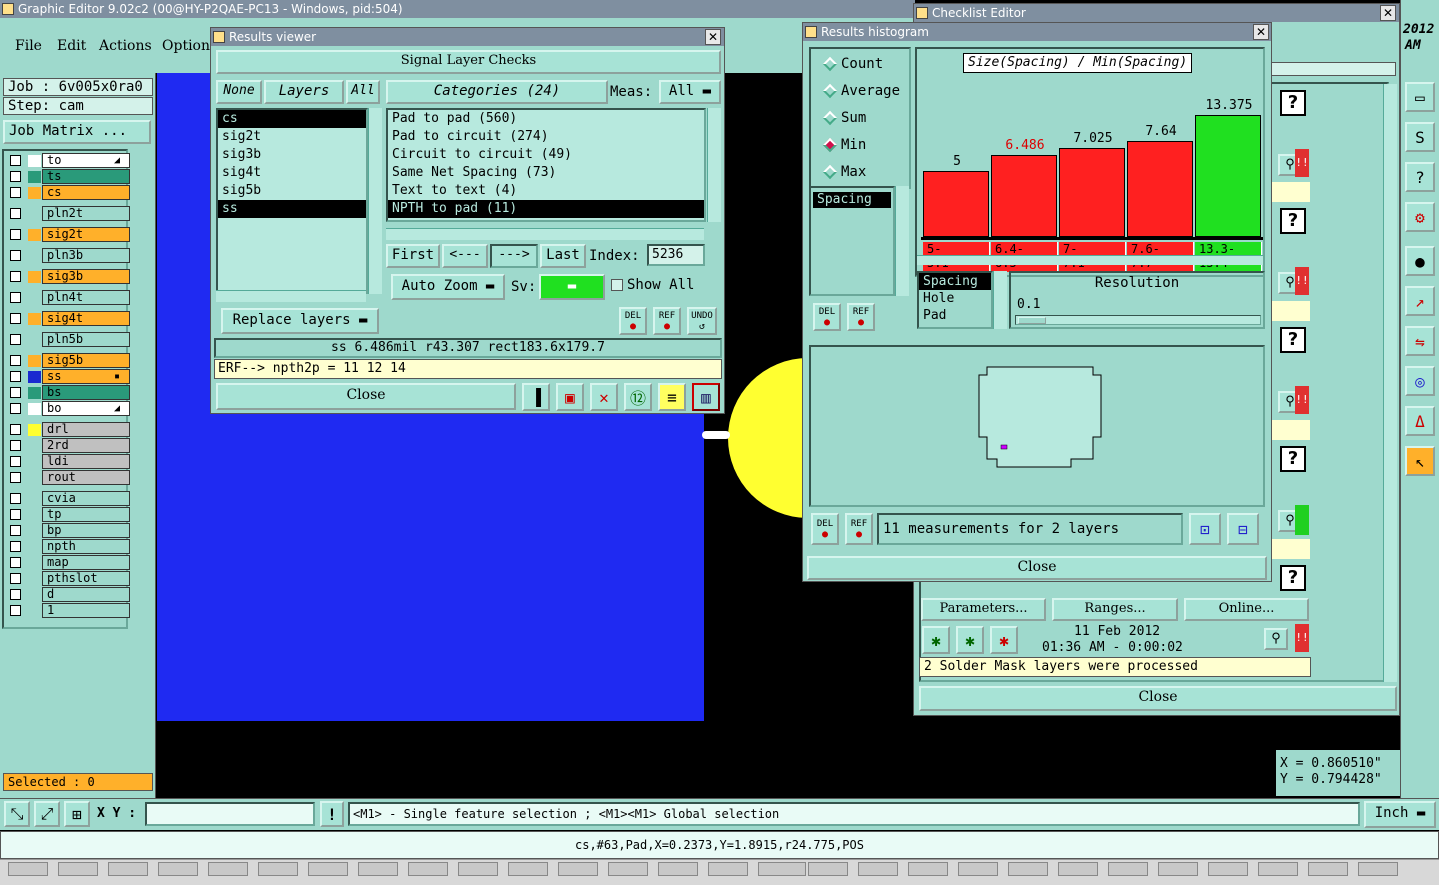 The height and width of the screenshot is (885, 1439). I want to click on hist-ref-icon: REF ●, so click(861, 317).